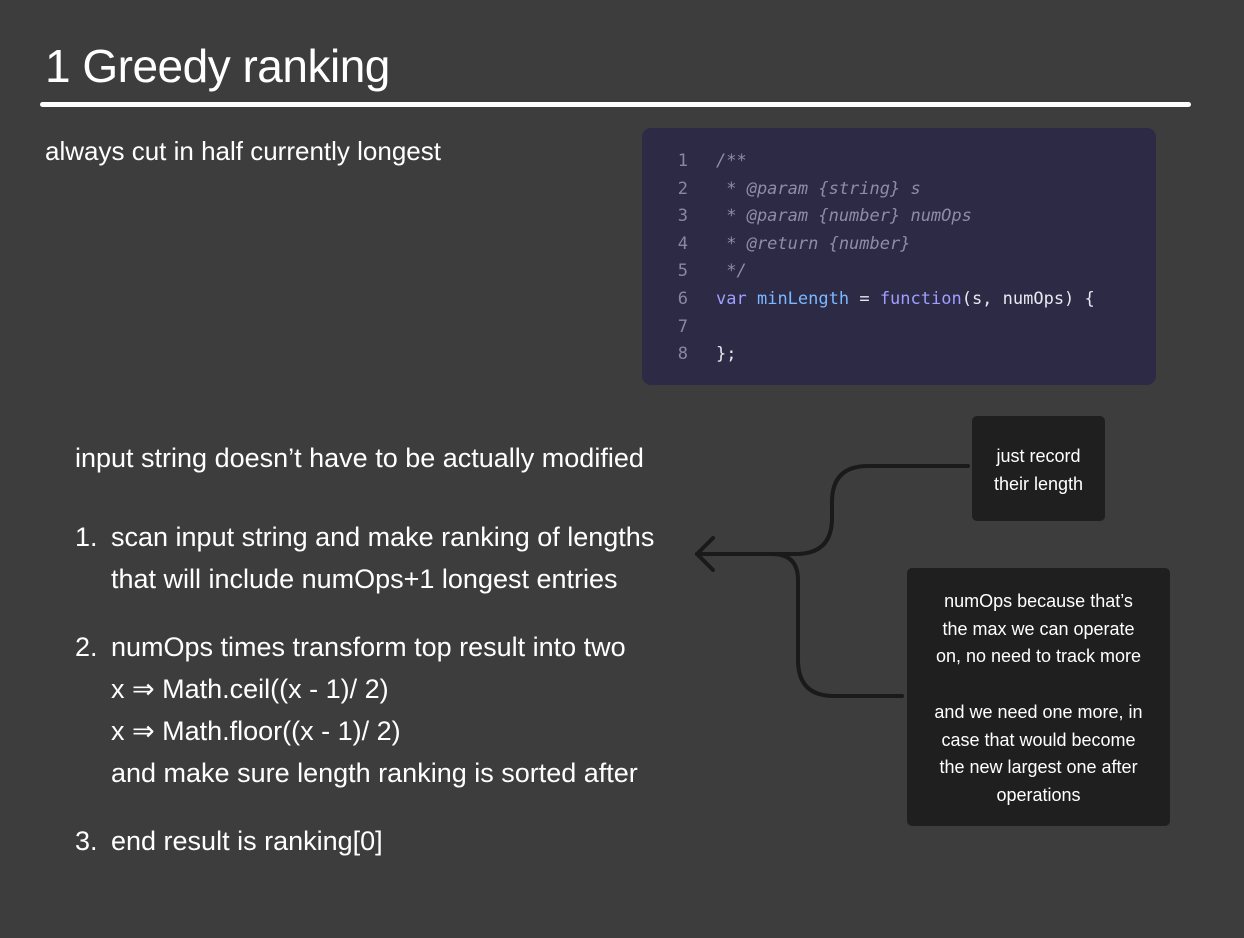 The width and height of the screenshot is (1244, 938). Describe the element at coordinates (1038, 656) in the screenshot. I see `note-line: on, no need to track more` at that location.